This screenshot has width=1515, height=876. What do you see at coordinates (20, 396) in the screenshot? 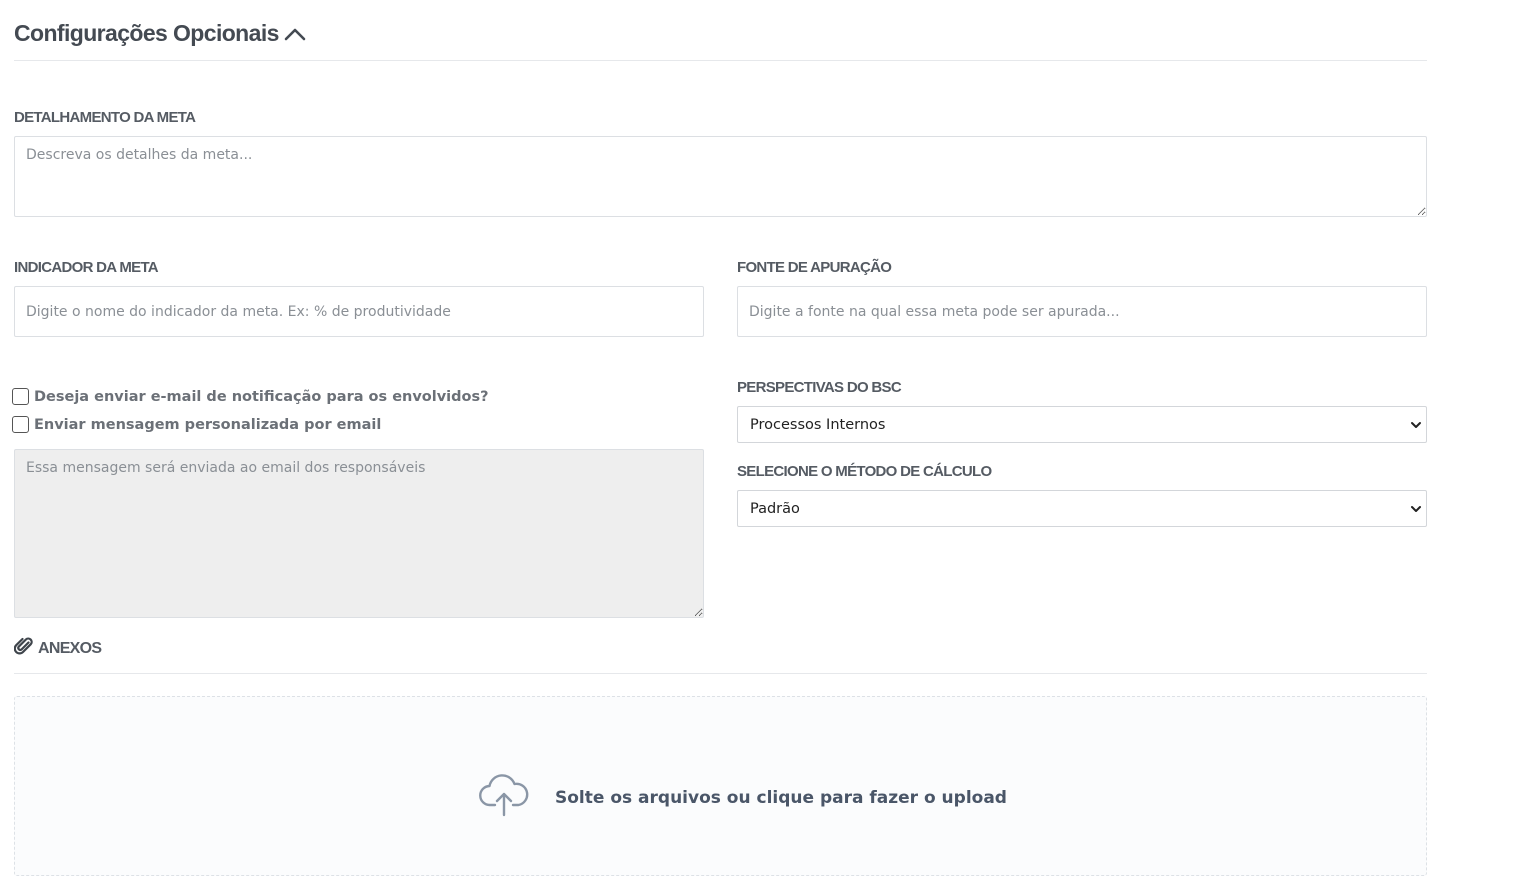
I see `email-notification-checkbox` at bounding box center [20, 396].